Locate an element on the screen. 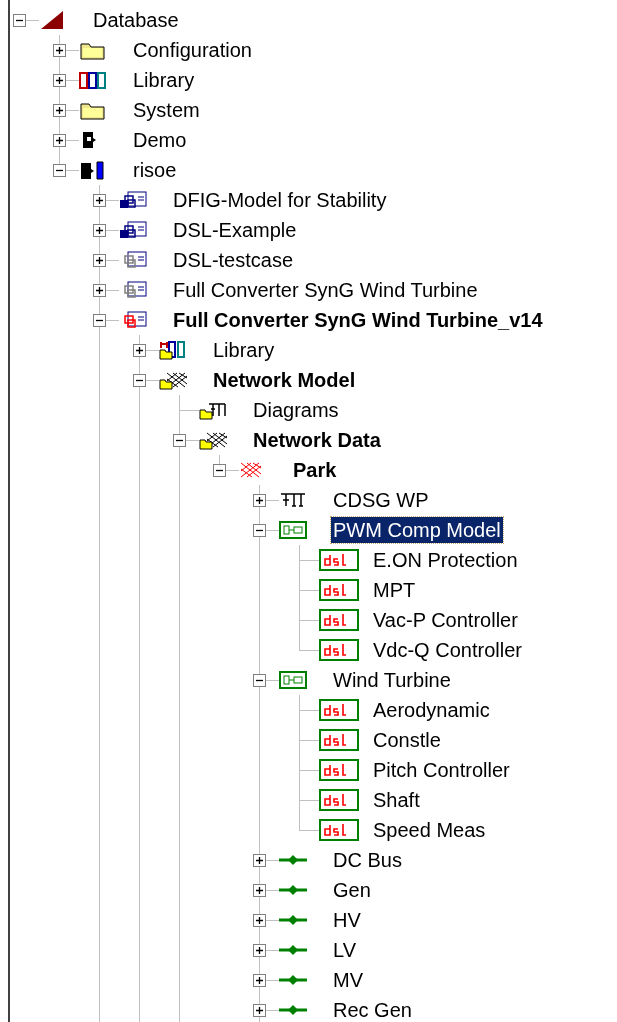 This screenshot has width=617, height=1022. tree-item-label: System is located at coordinates (166, 110).